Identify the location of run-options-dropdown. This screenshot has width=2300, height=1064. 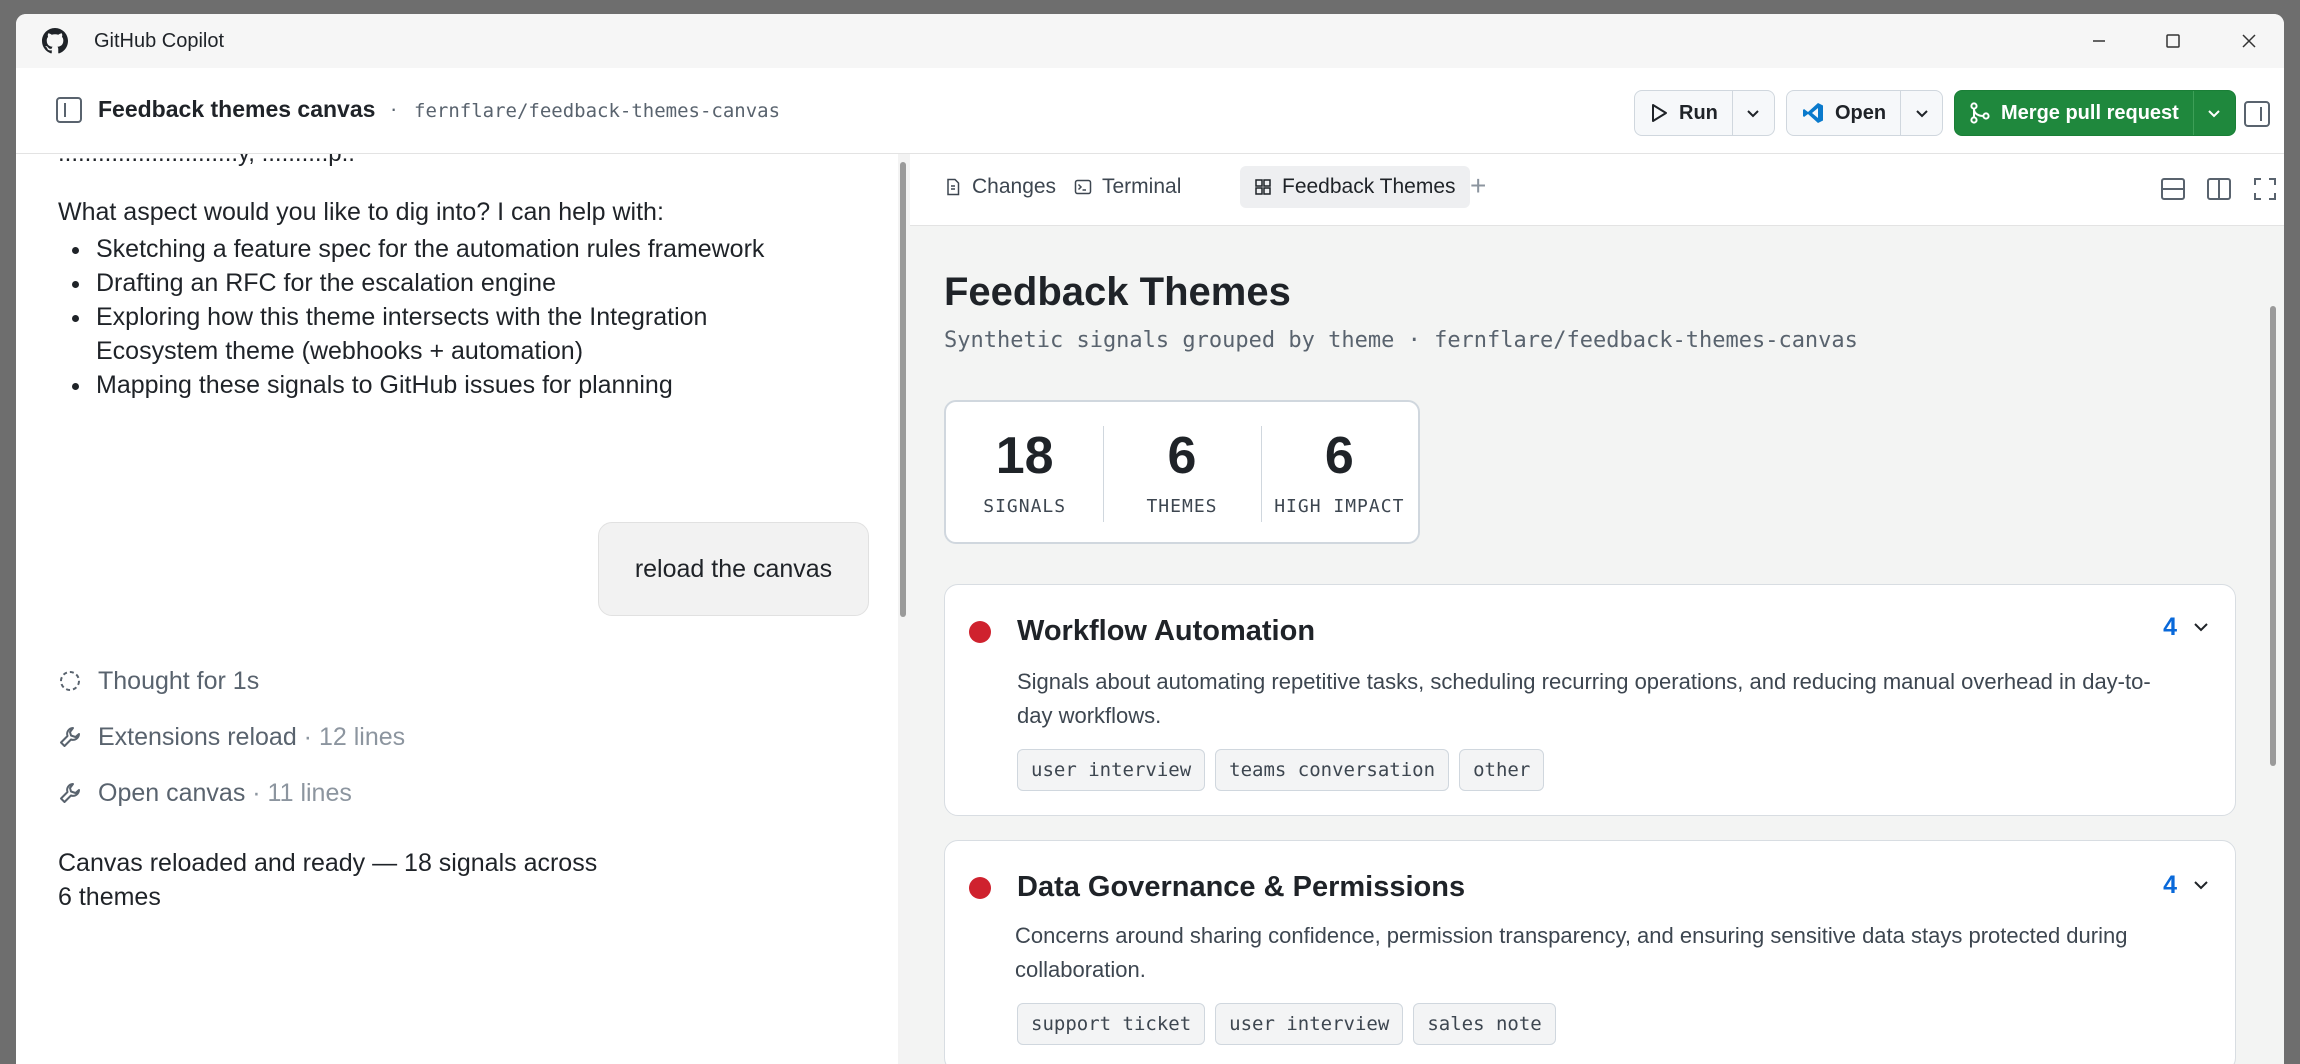
(1752, 113).